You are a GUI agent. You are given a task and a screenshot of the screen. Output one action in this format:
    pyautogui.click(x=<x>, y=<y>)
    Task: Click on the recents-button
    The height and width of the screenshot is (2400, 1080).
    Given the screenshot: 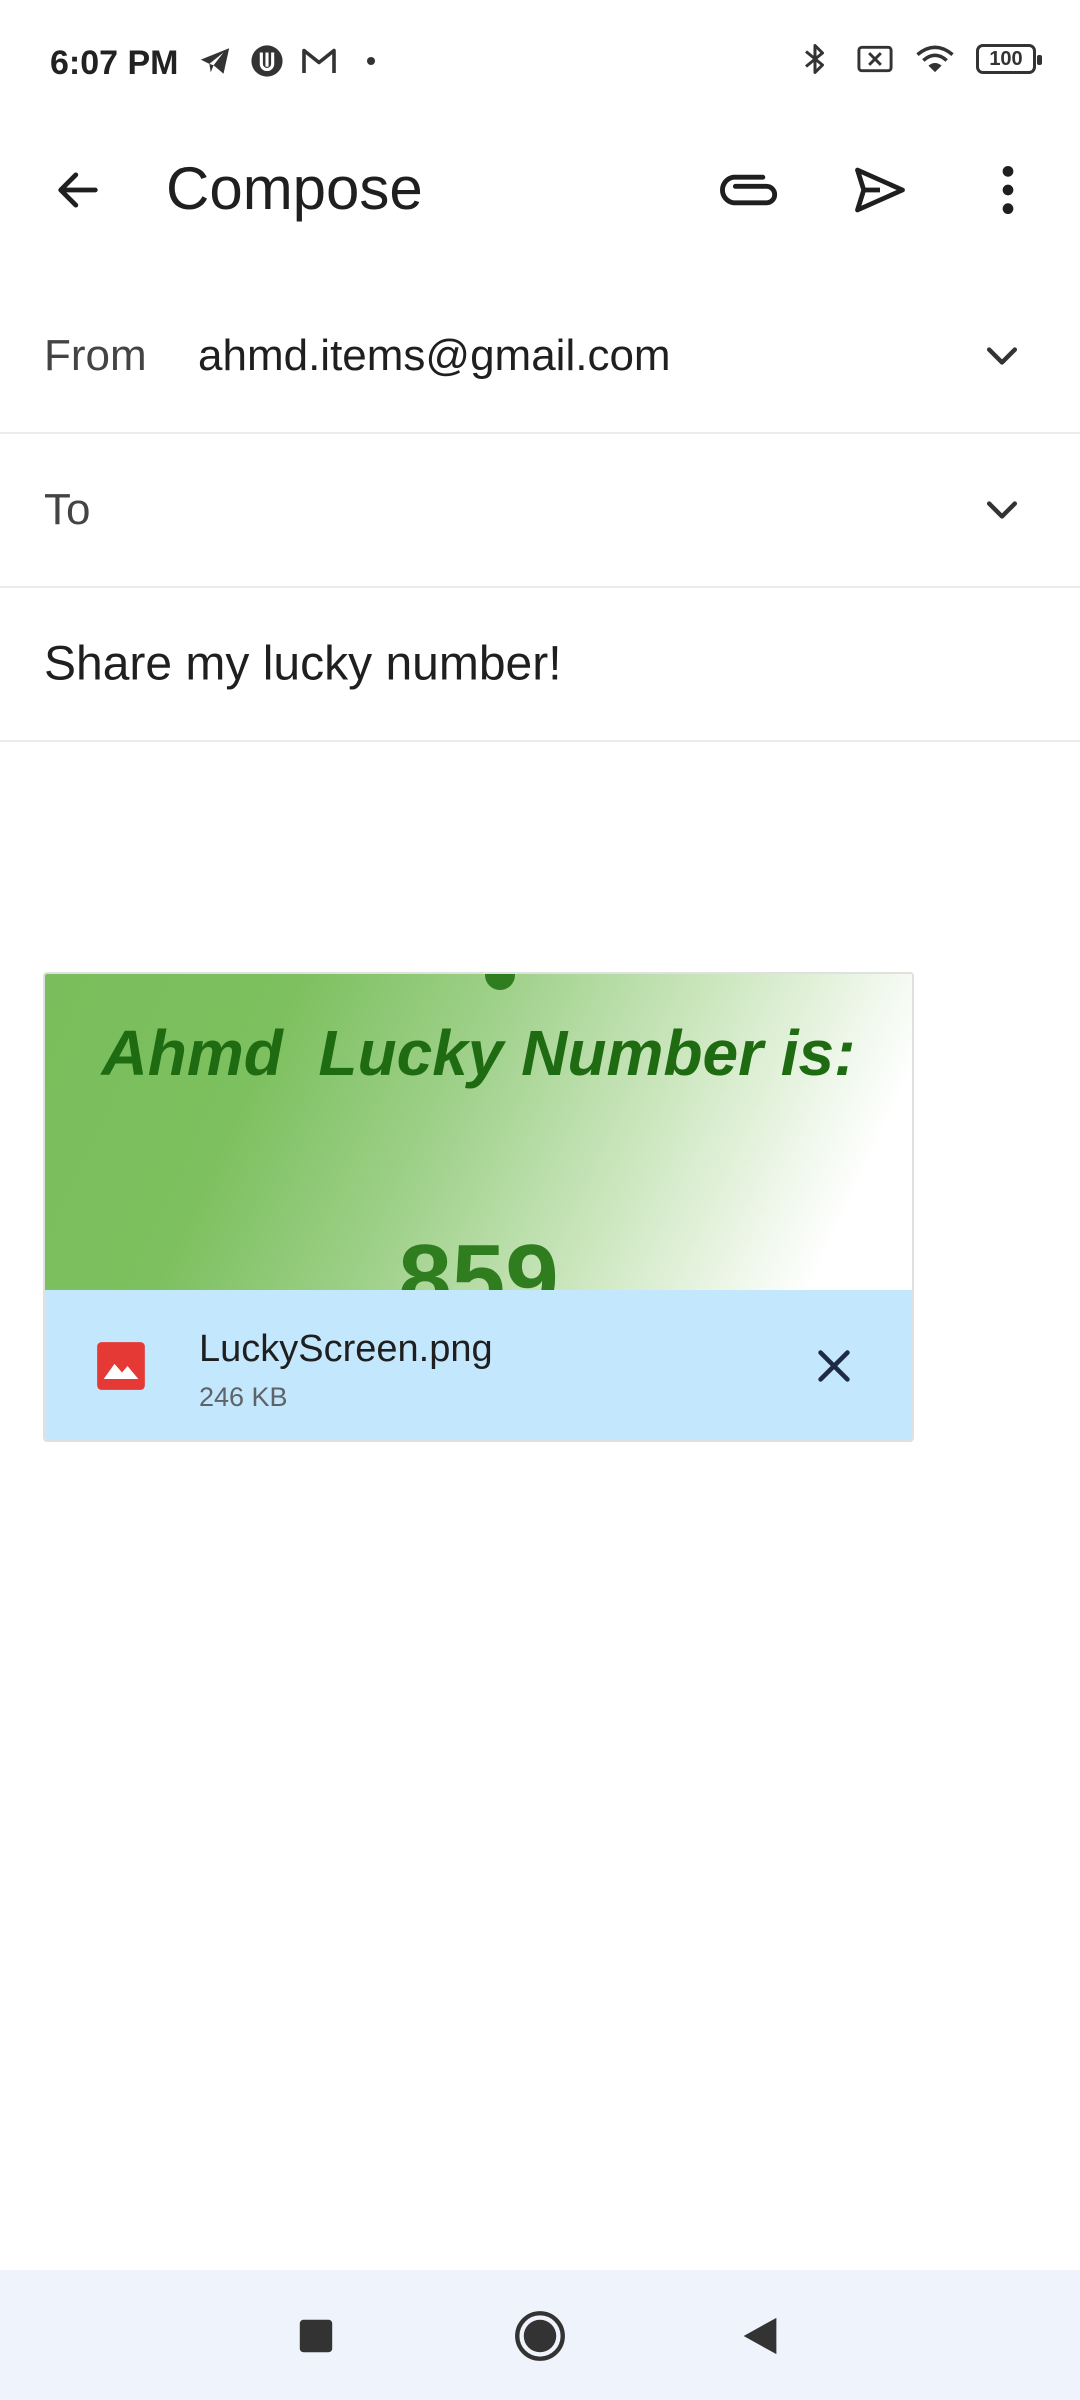 What is the action you would take?
    pyautogui.click(x=316, y=2336)
    